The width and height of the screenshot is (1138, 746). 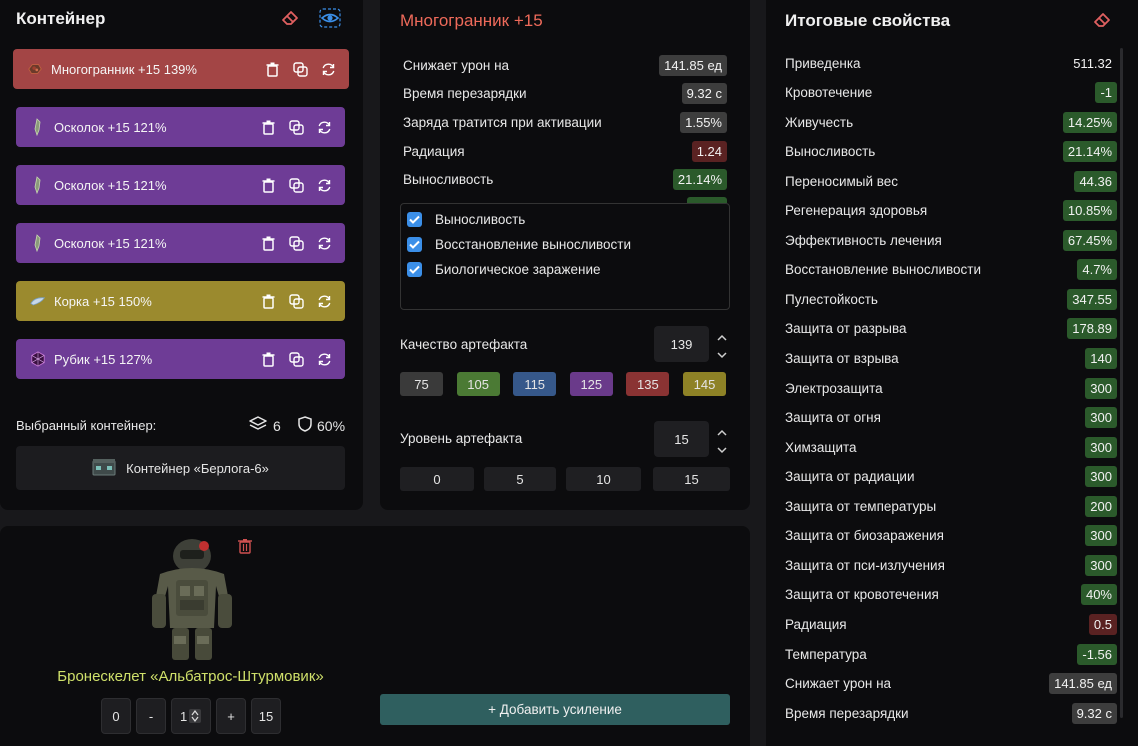 I want to click on quality-down-icon, so click(x=722, y=355).